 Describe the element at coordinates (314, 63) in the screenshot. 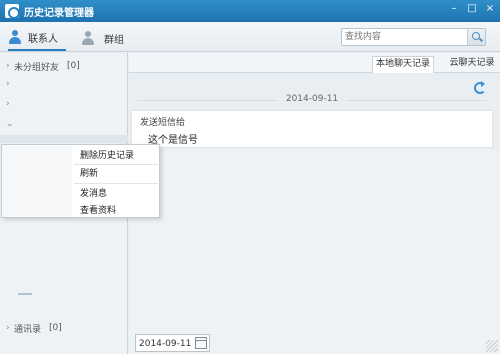

I see `record-tabs: 本地聊天记录 云聊天记录` at that location.